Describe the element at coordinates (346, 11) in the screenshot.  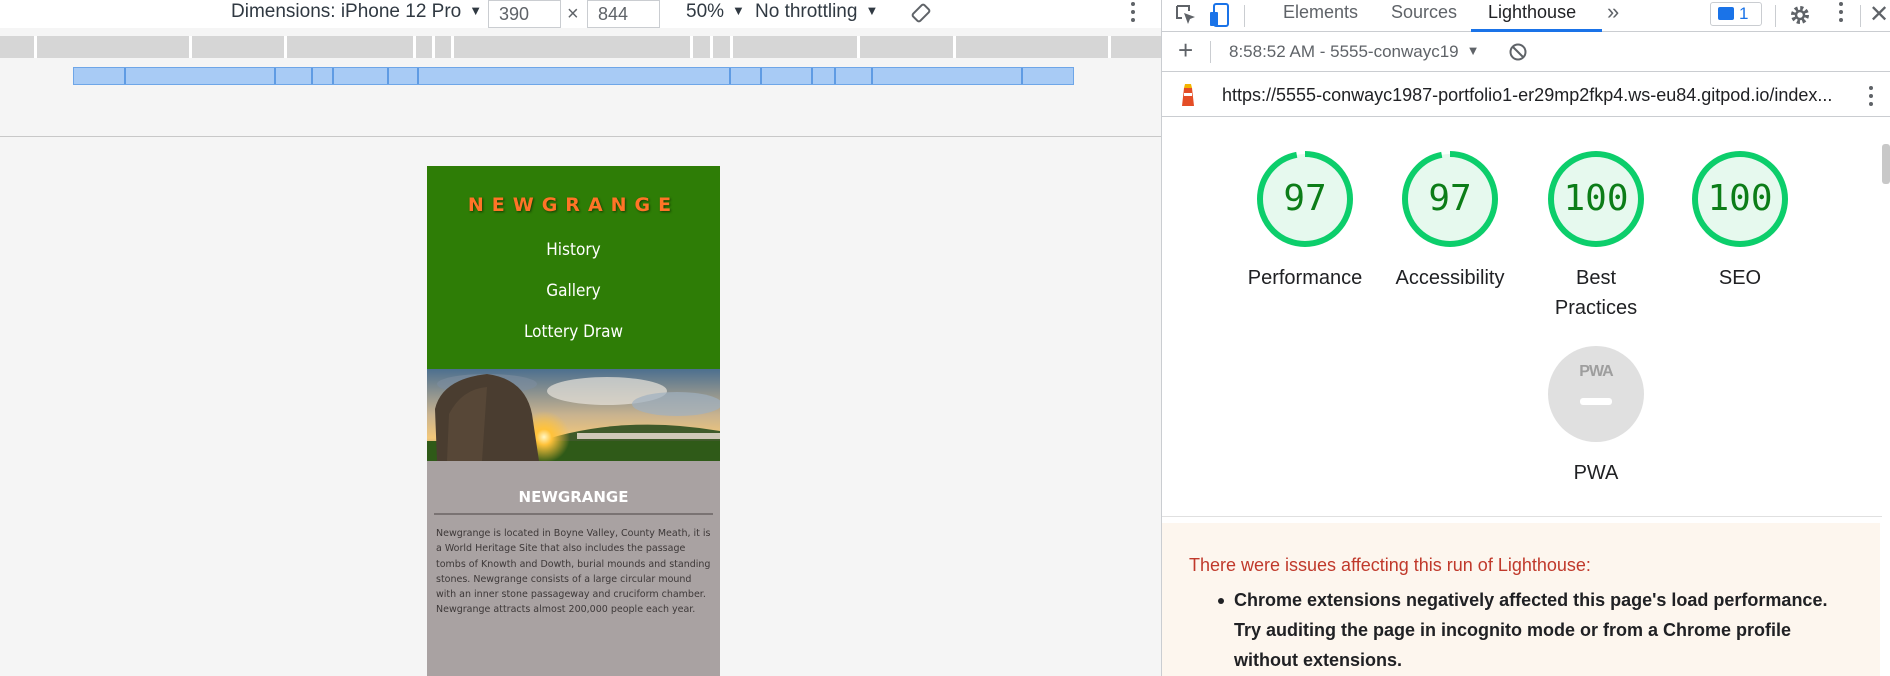
I see `device-dimensions-label: Dimensions: iPhone 12 Pro` at that location.